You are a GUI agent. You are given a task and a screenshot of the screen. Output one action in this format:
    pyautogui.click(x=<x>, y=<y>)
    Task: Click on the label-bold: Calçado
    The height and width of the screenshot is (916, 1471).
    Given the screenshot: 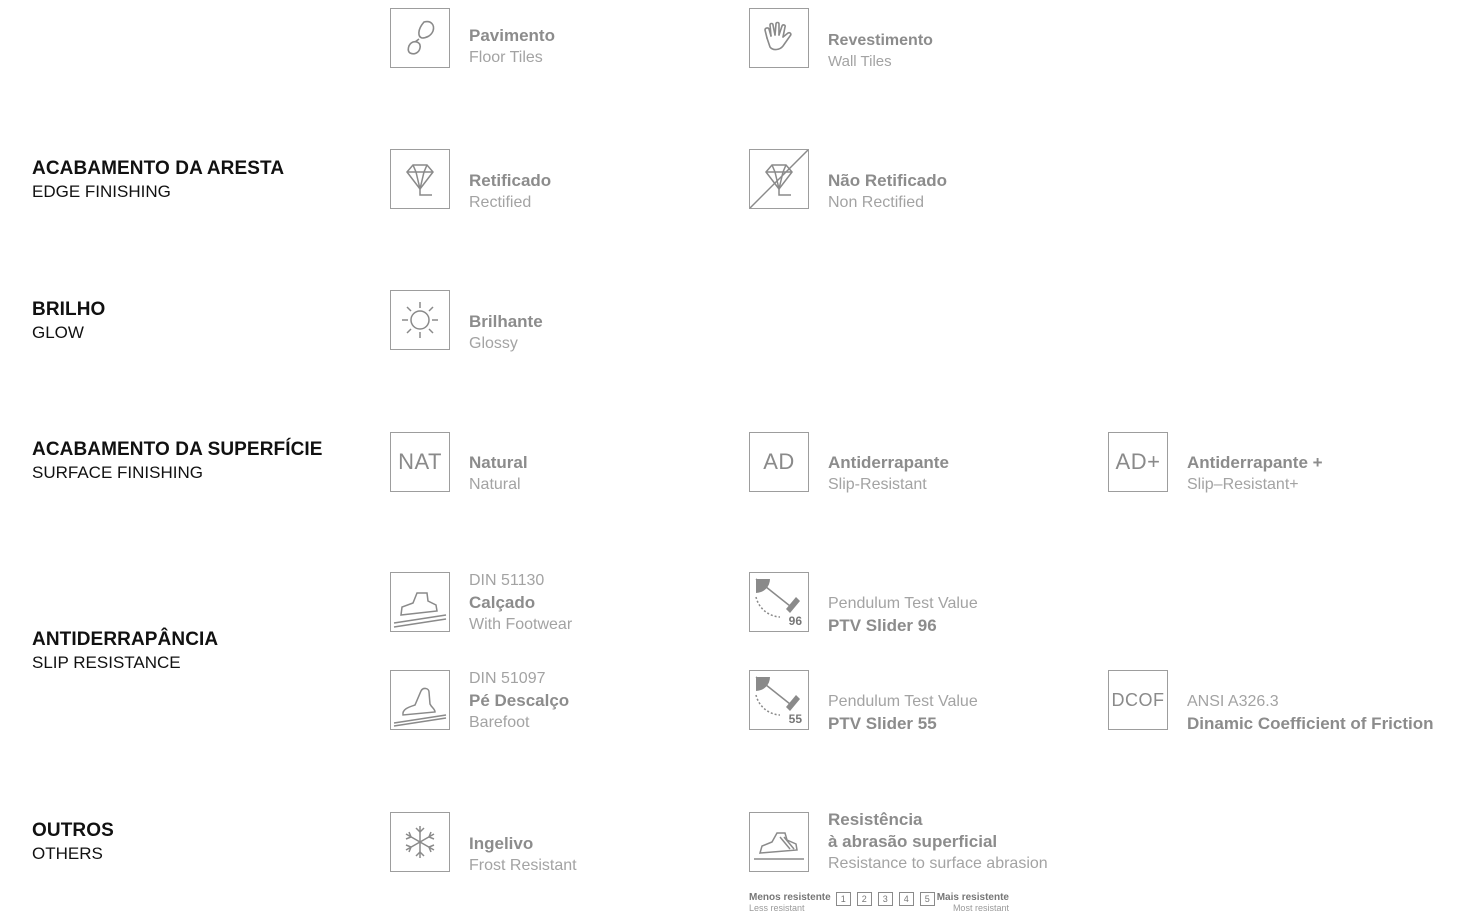 What is the action you would take?
    pyautogui.click(x=502, y=602)
    